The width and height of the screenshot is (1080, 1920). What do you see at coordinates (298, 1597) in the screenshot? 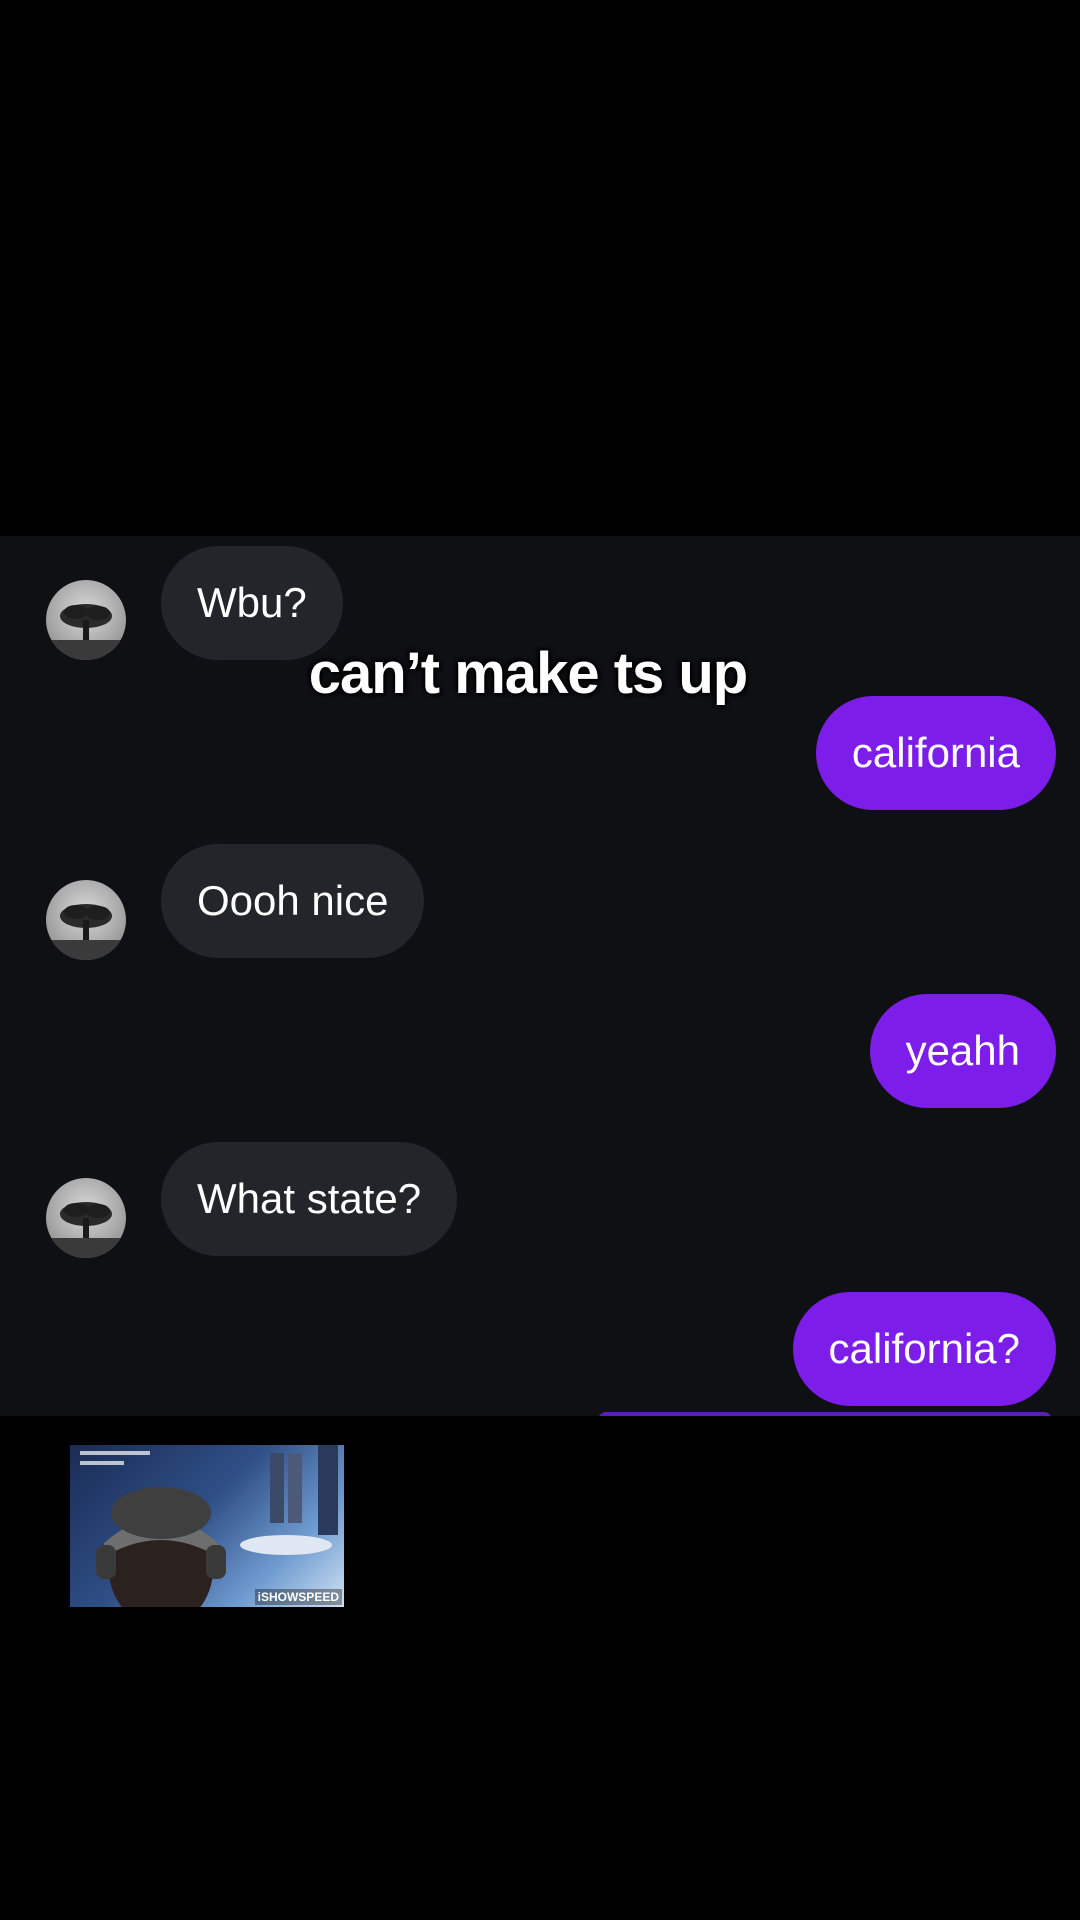
I see `channel-watermark: iSHOWSPEED` at bounding box center [298, 1597].